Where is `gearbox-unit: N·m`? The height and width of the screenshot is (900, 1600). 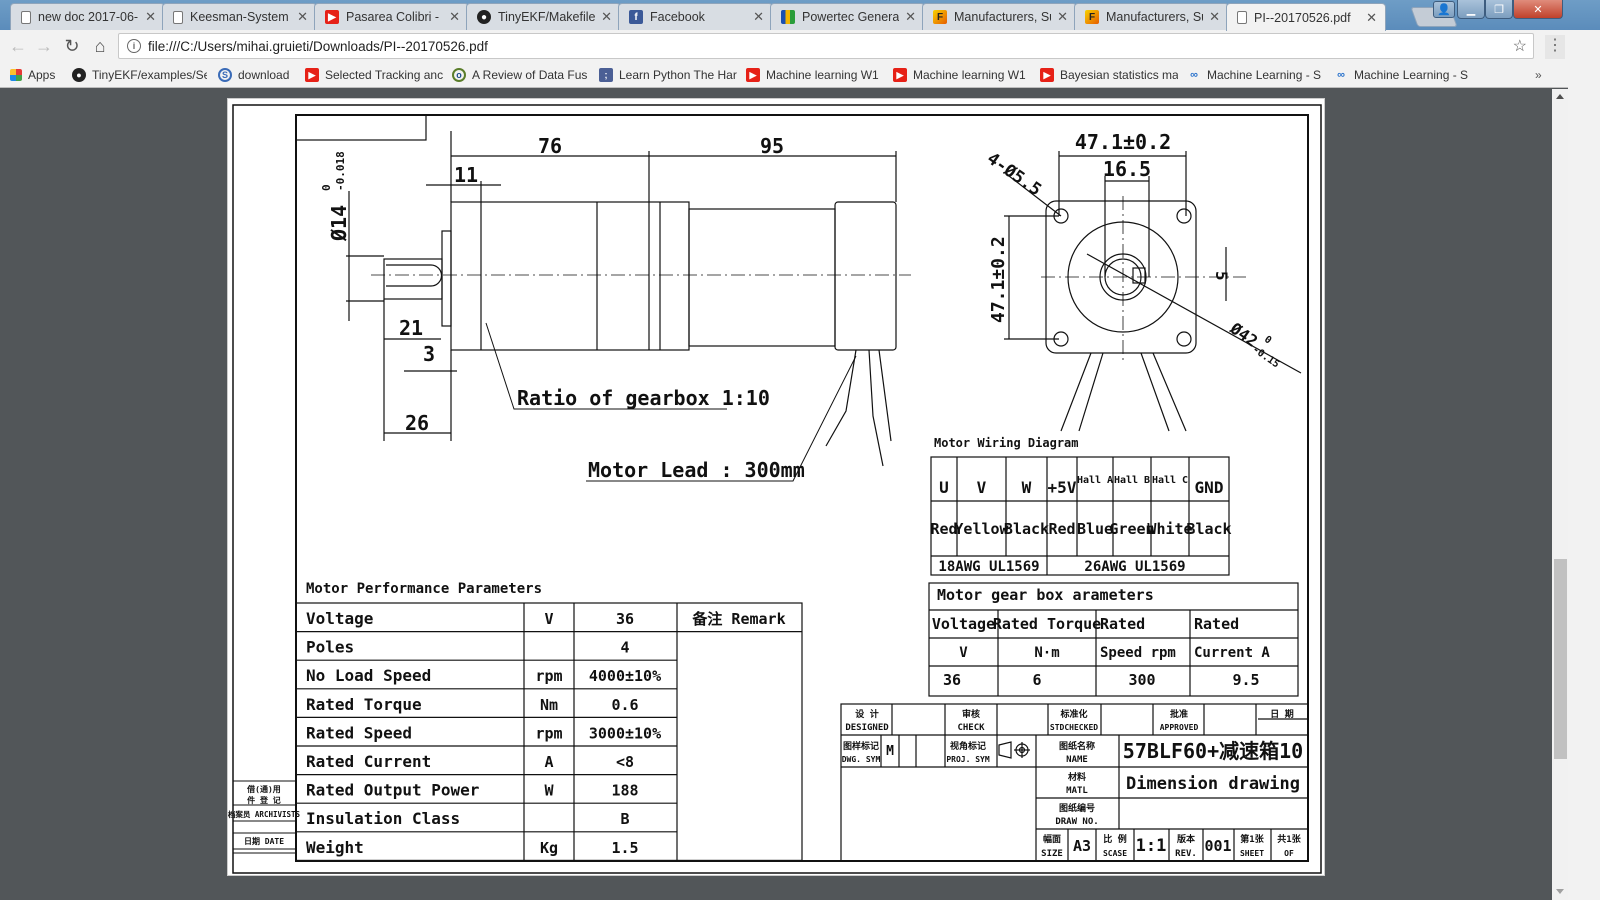
gearbox-unit: N·m is located at coordinates (1046, 653).